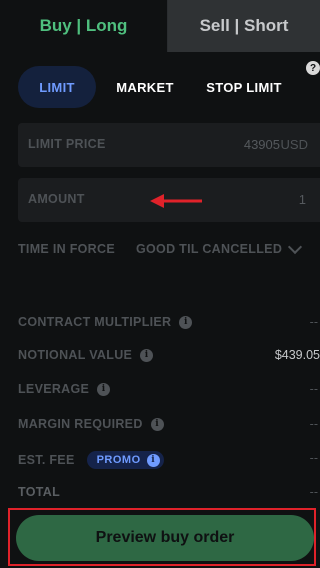  What do you see at coordinates (294, 144) in the screenshot?
I see `limit-price-unit: USD` at bounding box center [294, 144].